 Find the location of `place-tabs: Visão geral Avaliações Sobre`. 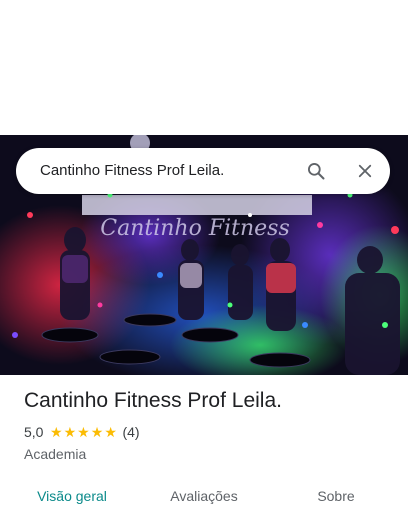

place-tabs: Visão geral Avaliações Sobre is located at coordinates (204, 496).